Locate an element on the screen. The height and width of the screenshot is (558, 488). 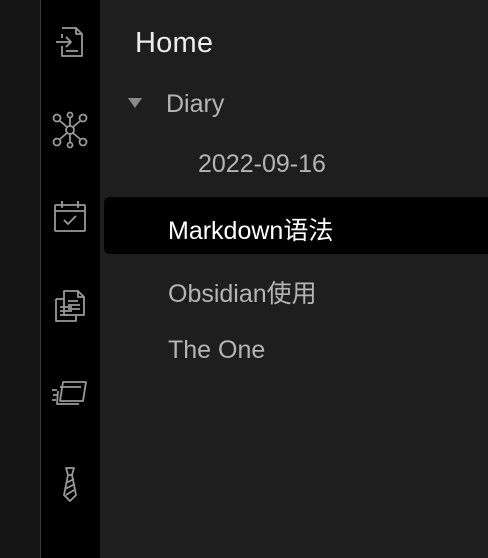
slides-icon is located at coordinates (70, 394).